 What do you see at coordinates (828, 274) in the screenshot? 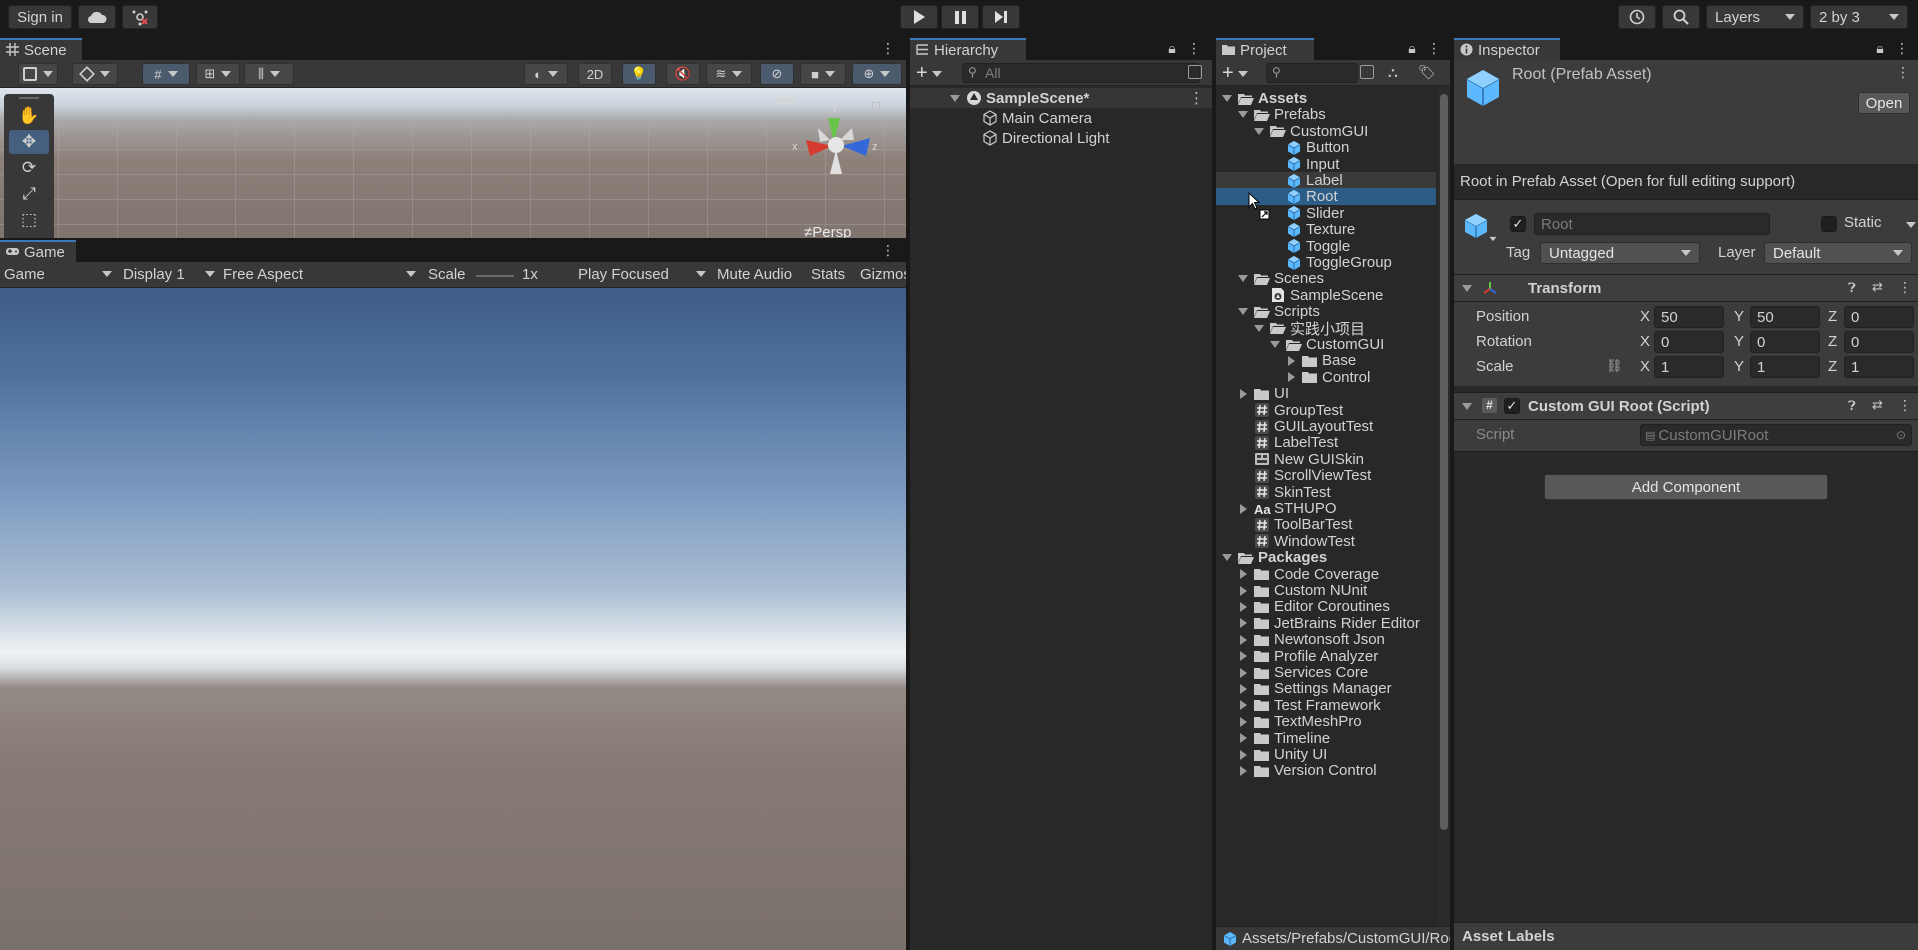
I see `stats-toggle: Stats` at bounding box center [828, 274].